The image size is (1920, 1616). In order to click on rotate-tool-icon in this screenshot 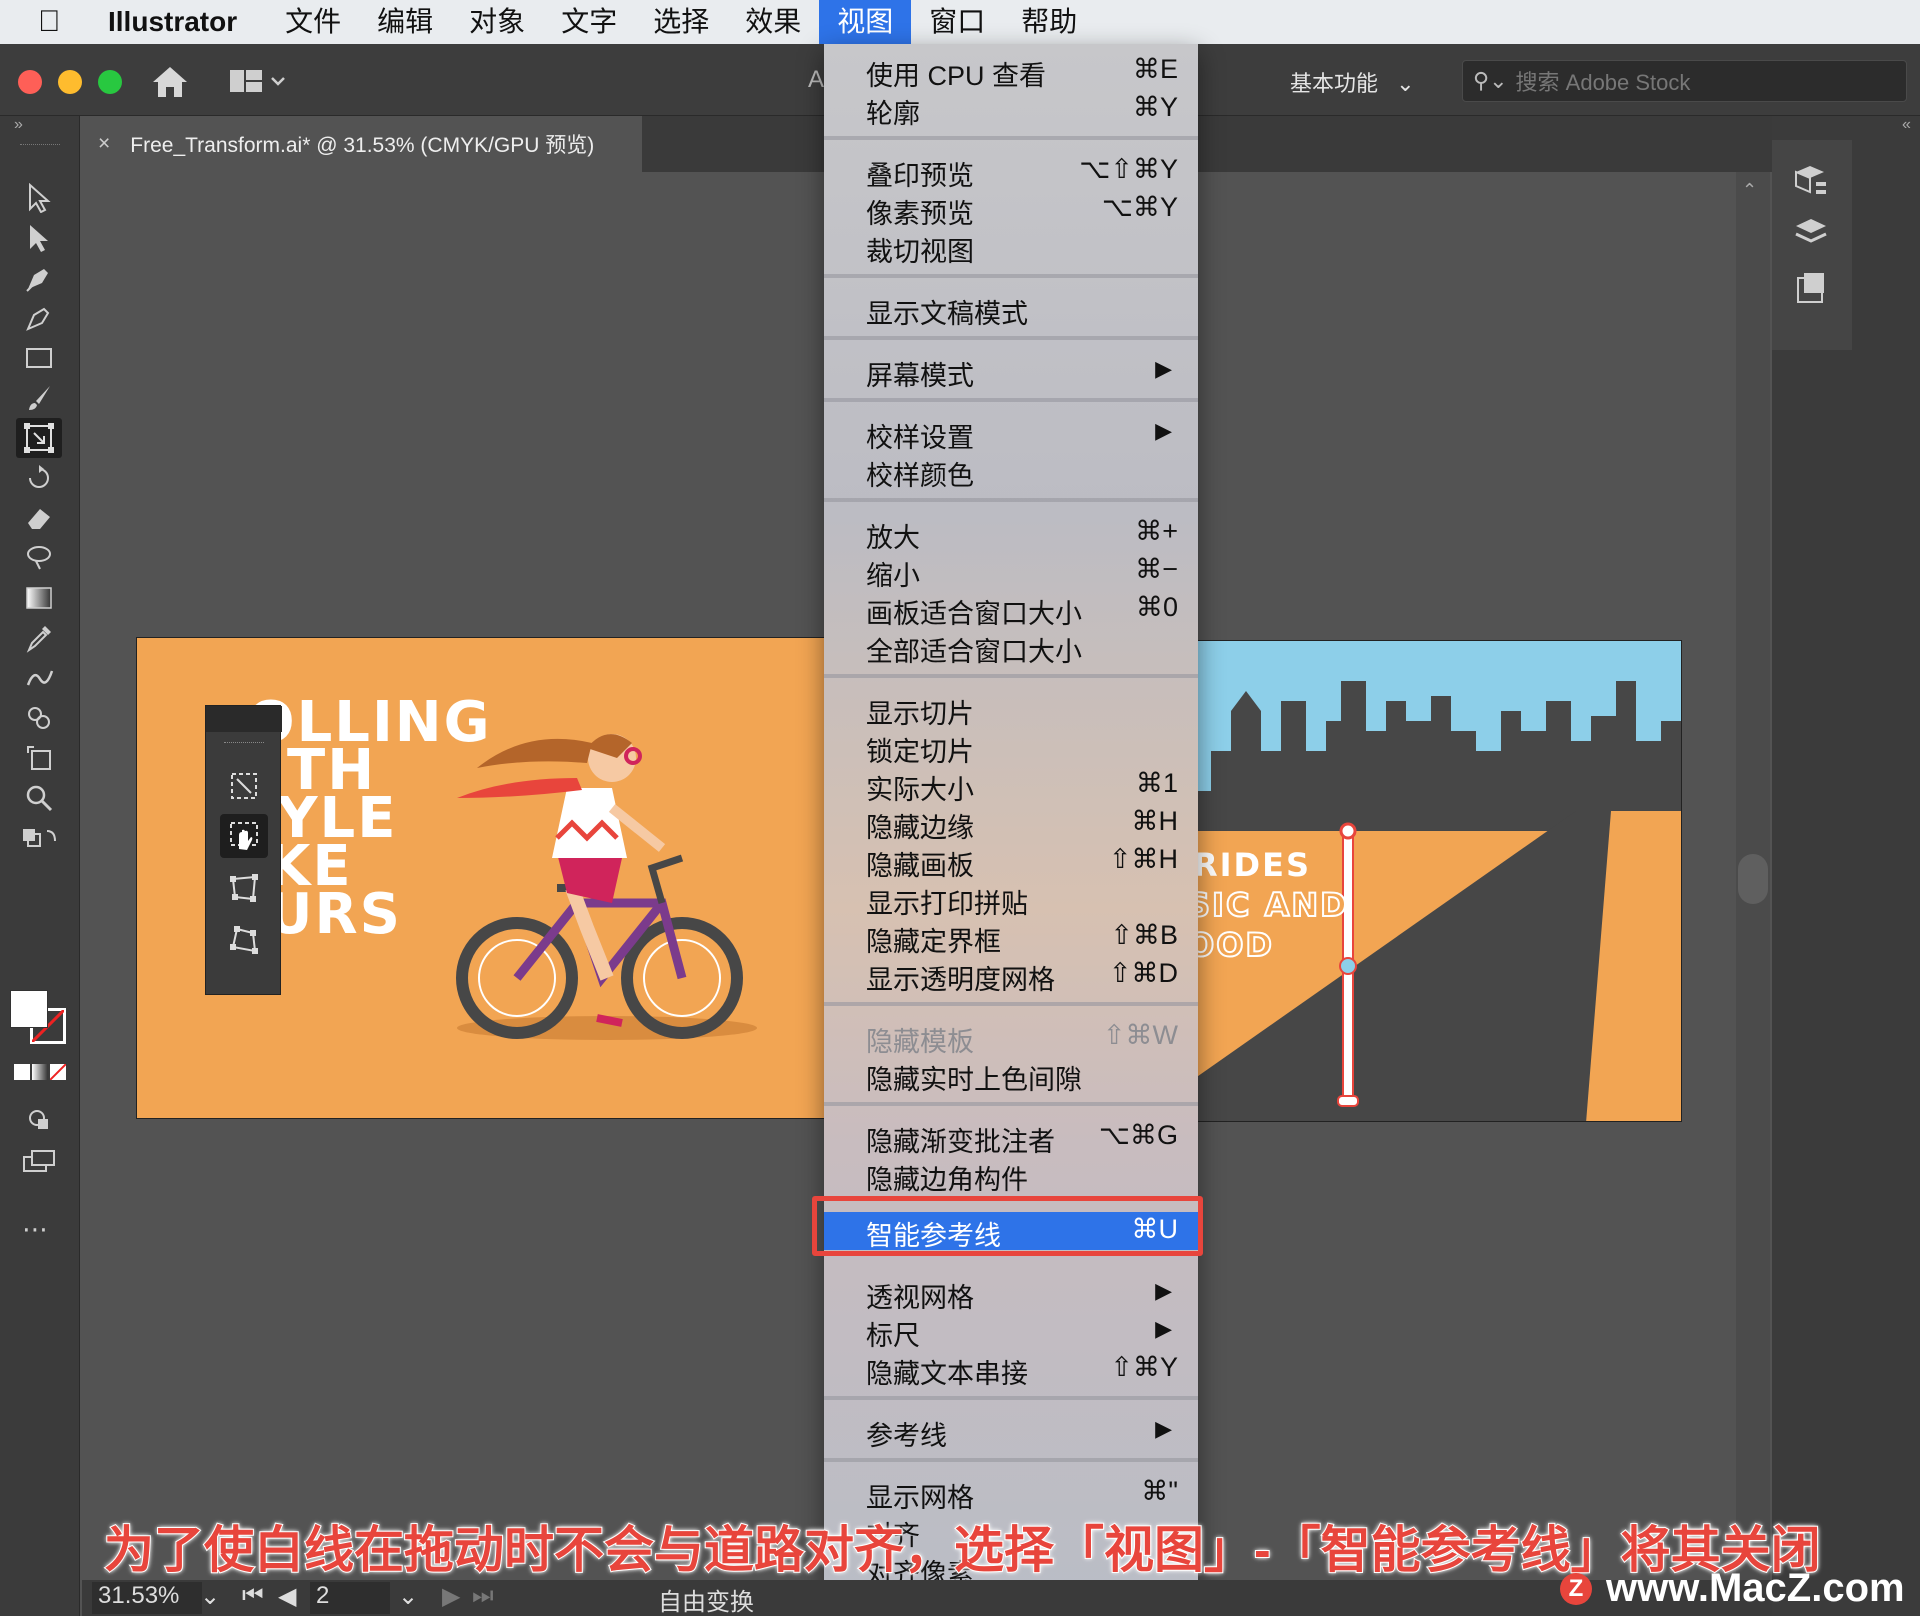, I will do `click(39, 478)`.